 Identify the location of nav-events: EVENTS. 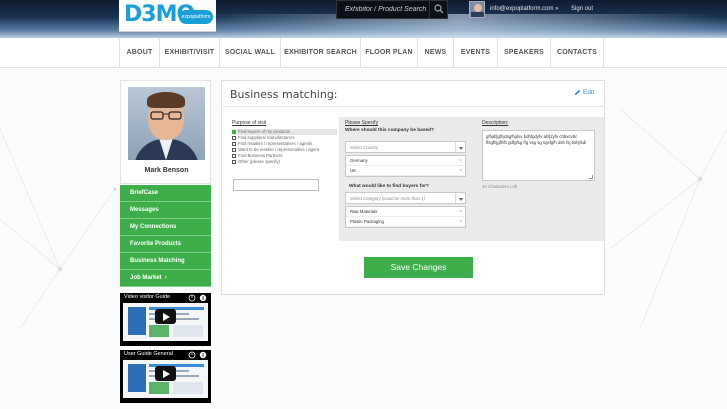
(475, 53).